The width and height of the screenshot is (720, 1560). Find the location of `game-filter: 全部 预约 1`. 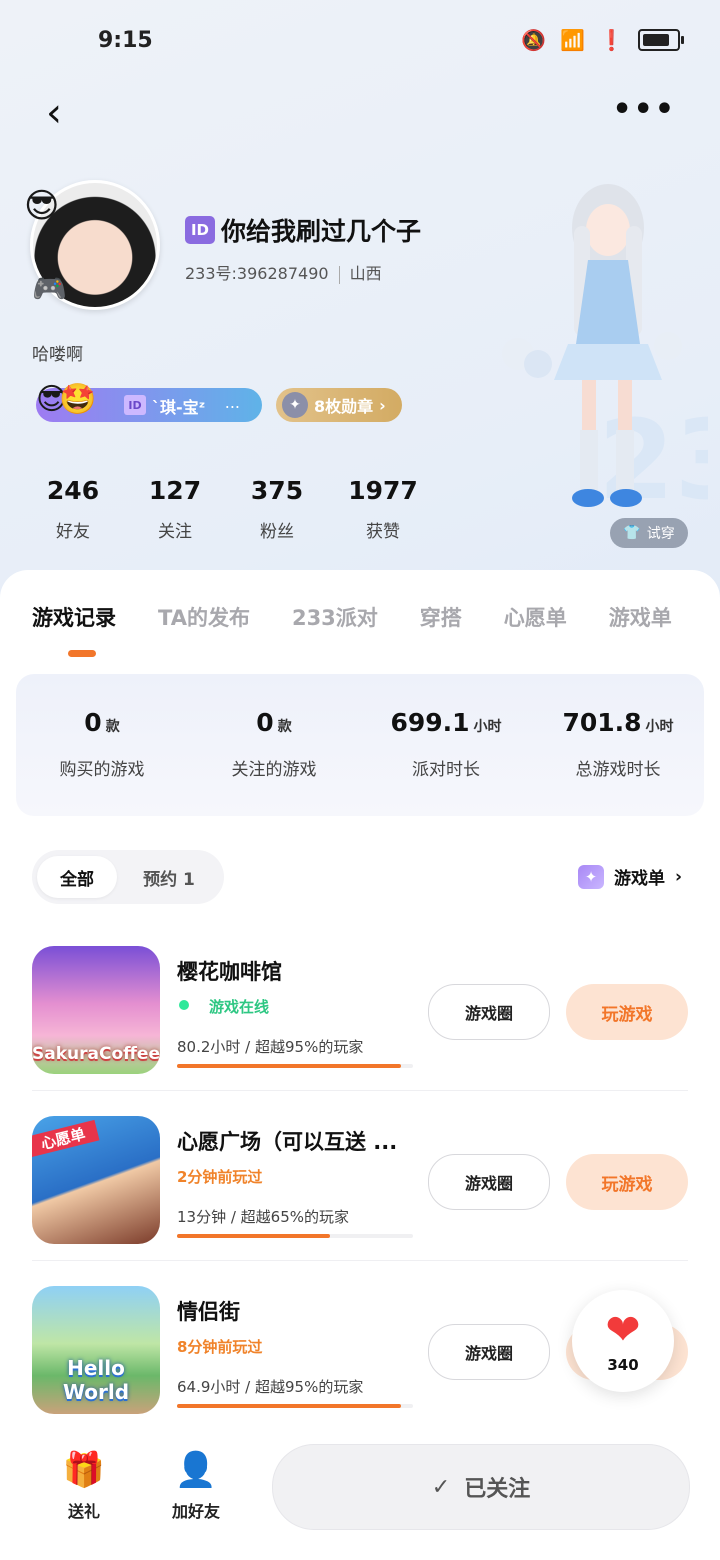

game-filter: 全部 预约 1 is located at coordinates (128, 877).